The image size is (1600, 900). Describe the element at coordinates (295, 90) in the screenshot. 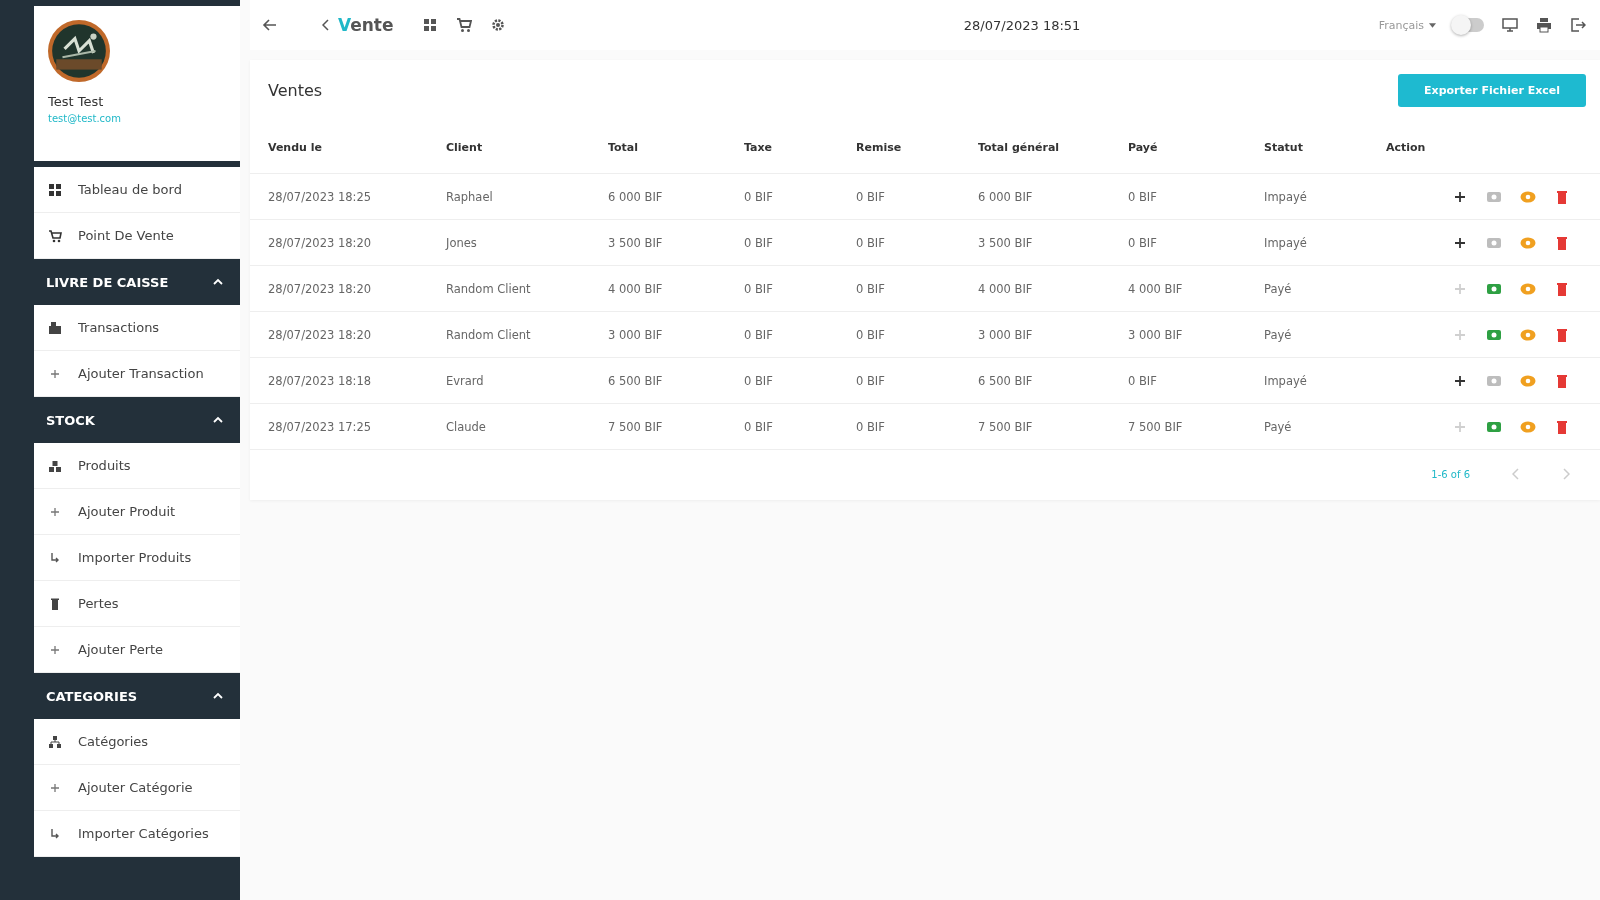

I see `page-title: Ventes` at that location.